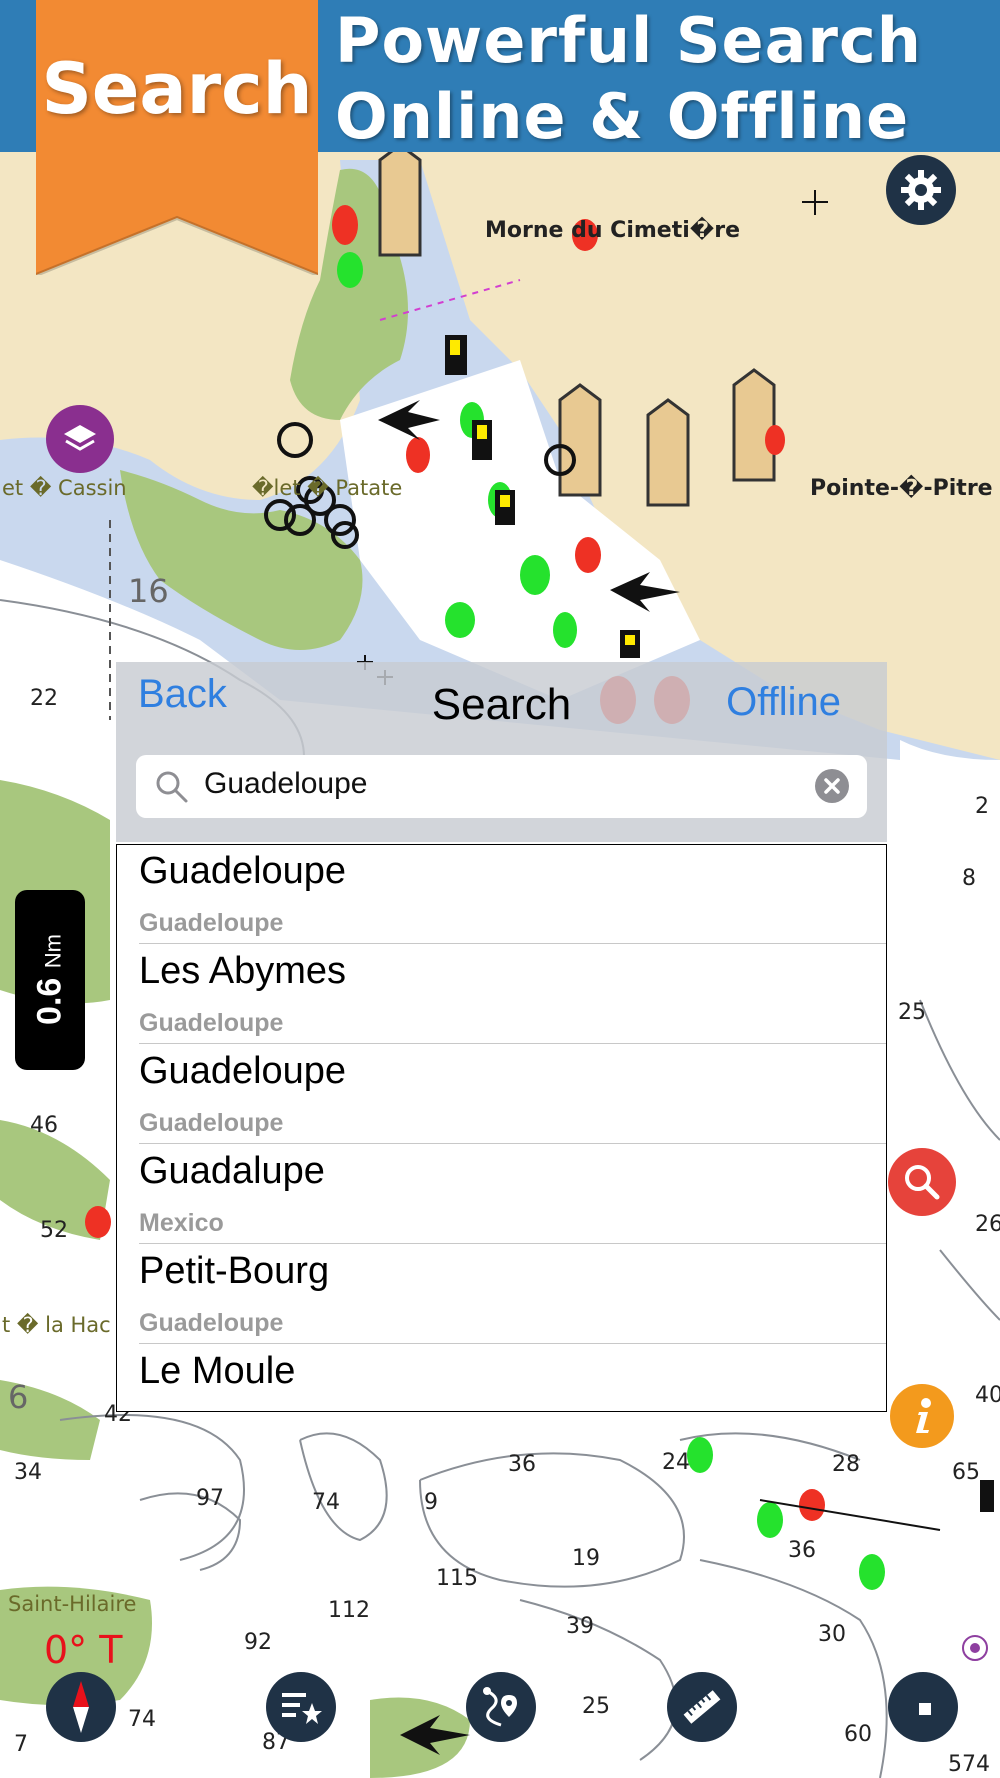 The width and height of the screenshot is (1000, 1778). I want to click on depth-sounding: 34, so click(28, 1472).